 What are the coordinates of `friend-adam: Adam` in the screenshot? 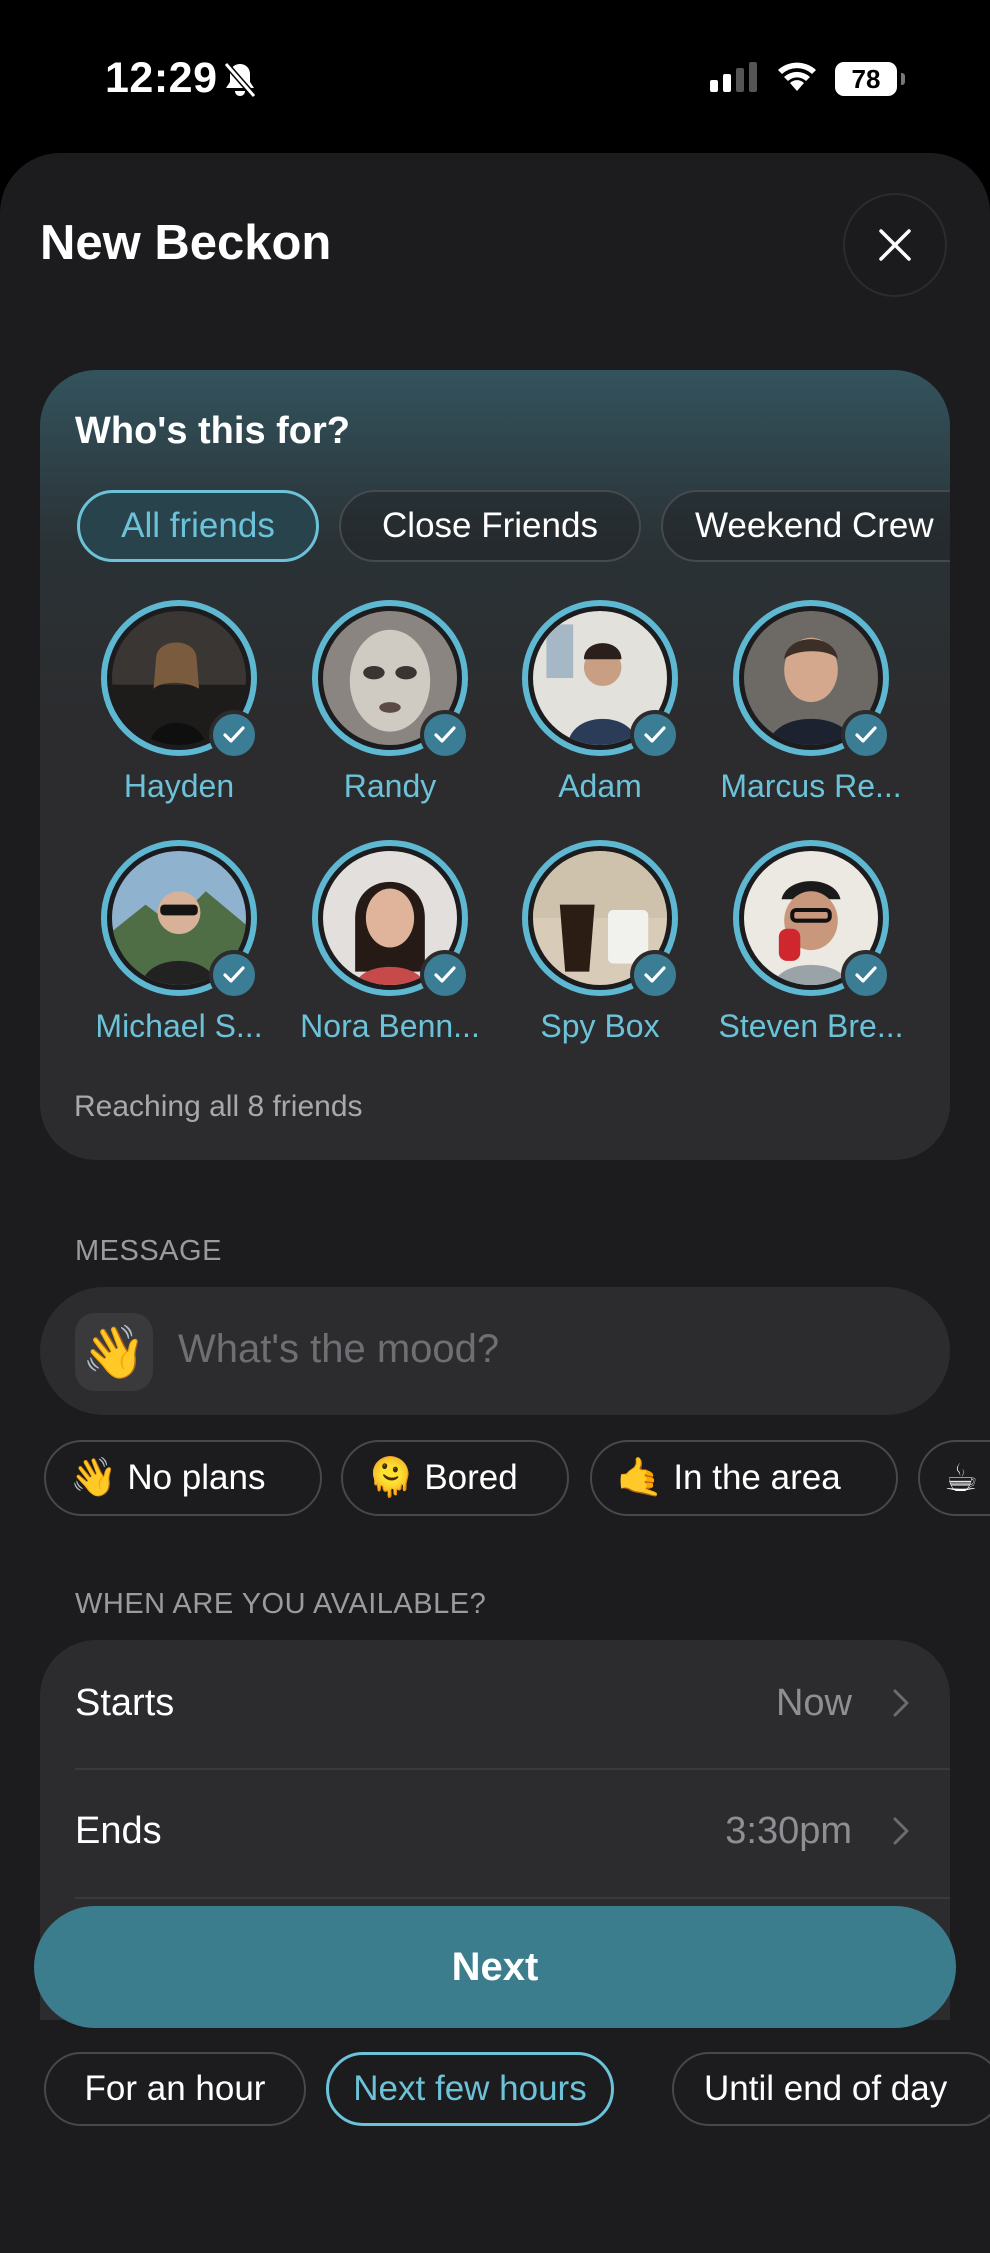 It's located at (600, 705).